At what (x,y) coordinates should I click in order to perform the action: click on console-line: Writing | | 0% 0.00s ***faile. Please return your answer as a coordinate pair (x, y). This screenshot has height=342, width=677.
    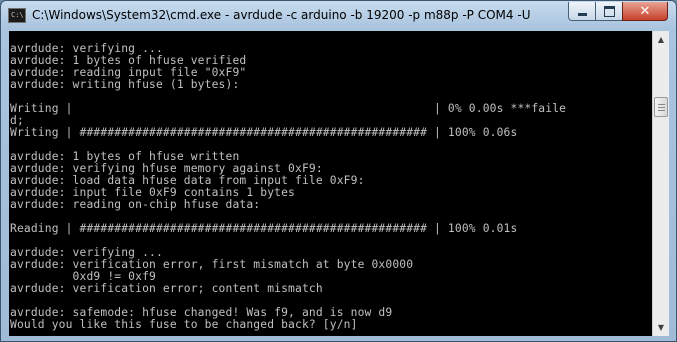
    Looking at the image, I should click on (288, 108).